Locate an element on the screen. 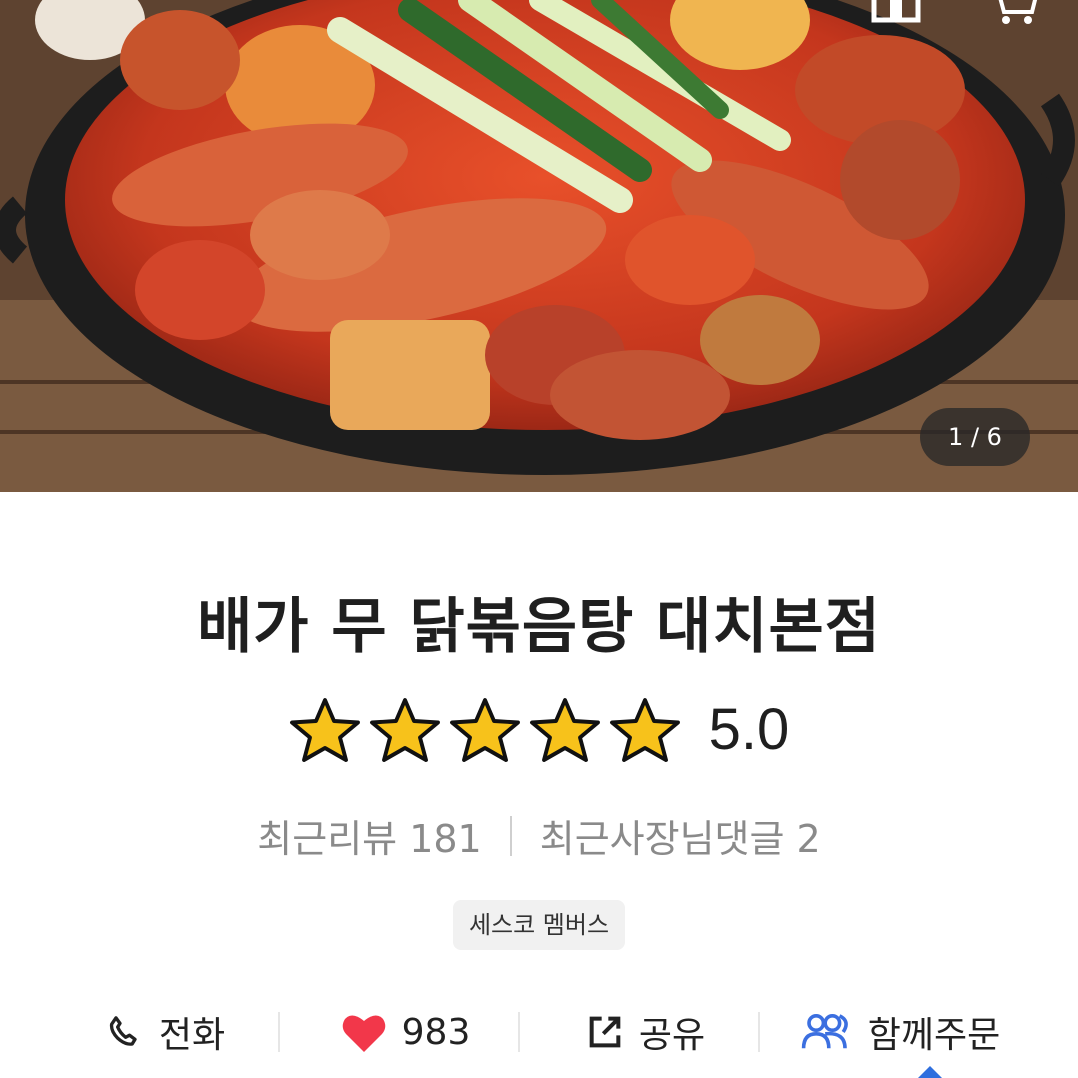 This screenshot has width=1078, height=1078. badge-row: 세스코 멤버스 is located at coordinates (539, 925).